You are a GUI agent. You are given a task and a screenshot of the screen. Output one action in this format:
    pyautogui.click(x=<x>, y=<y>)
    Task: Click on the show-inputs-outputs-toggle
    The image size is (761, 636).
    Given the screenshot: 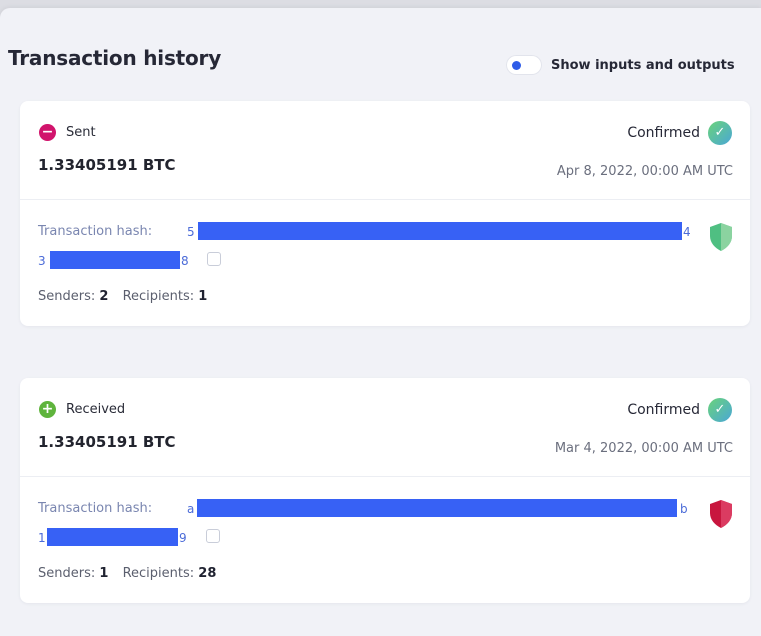 What is the action you would take?
    pyautogui.click(x=524, y=65)
    